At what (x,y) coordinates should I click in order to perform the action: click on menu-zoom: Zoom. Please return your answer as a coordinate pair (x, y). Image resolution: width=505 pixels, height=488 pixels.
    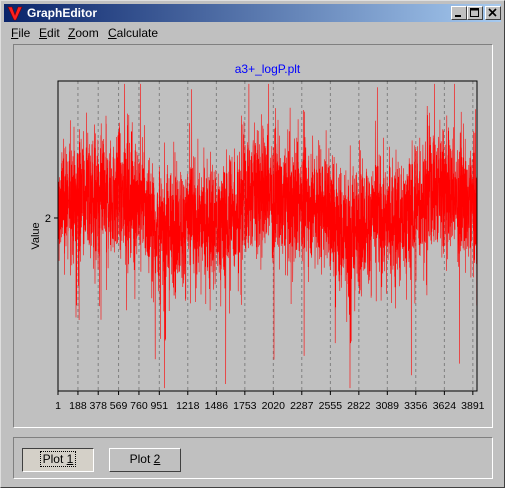
    Looking at the image, I should click on (83, 33).